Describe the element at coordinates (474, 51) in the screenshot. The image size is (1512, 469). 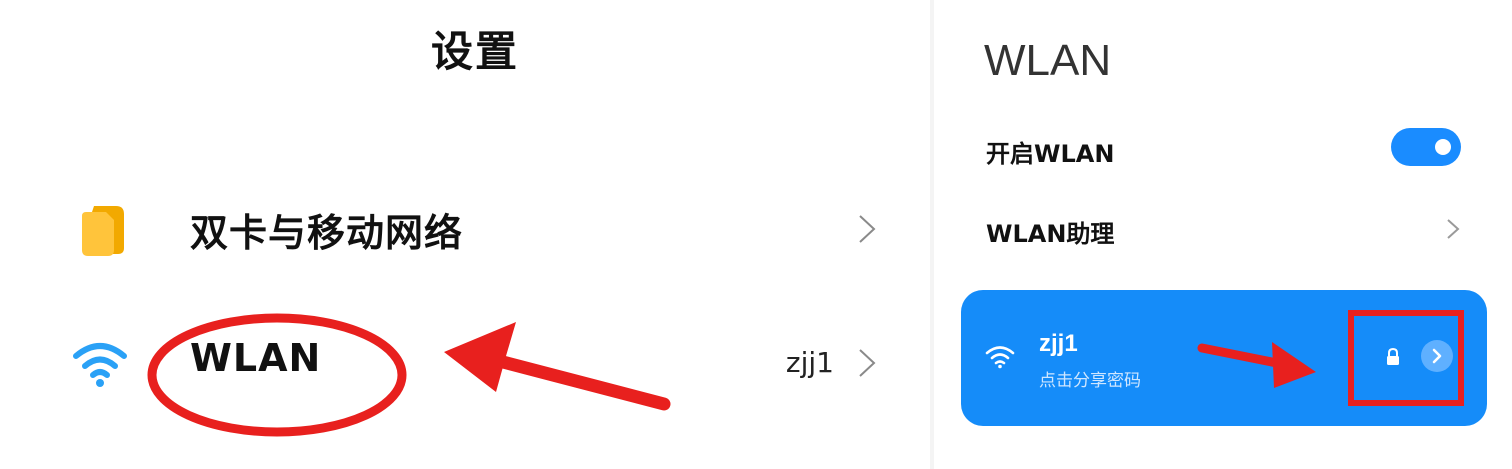
I see `page-title: 设置` at that location.